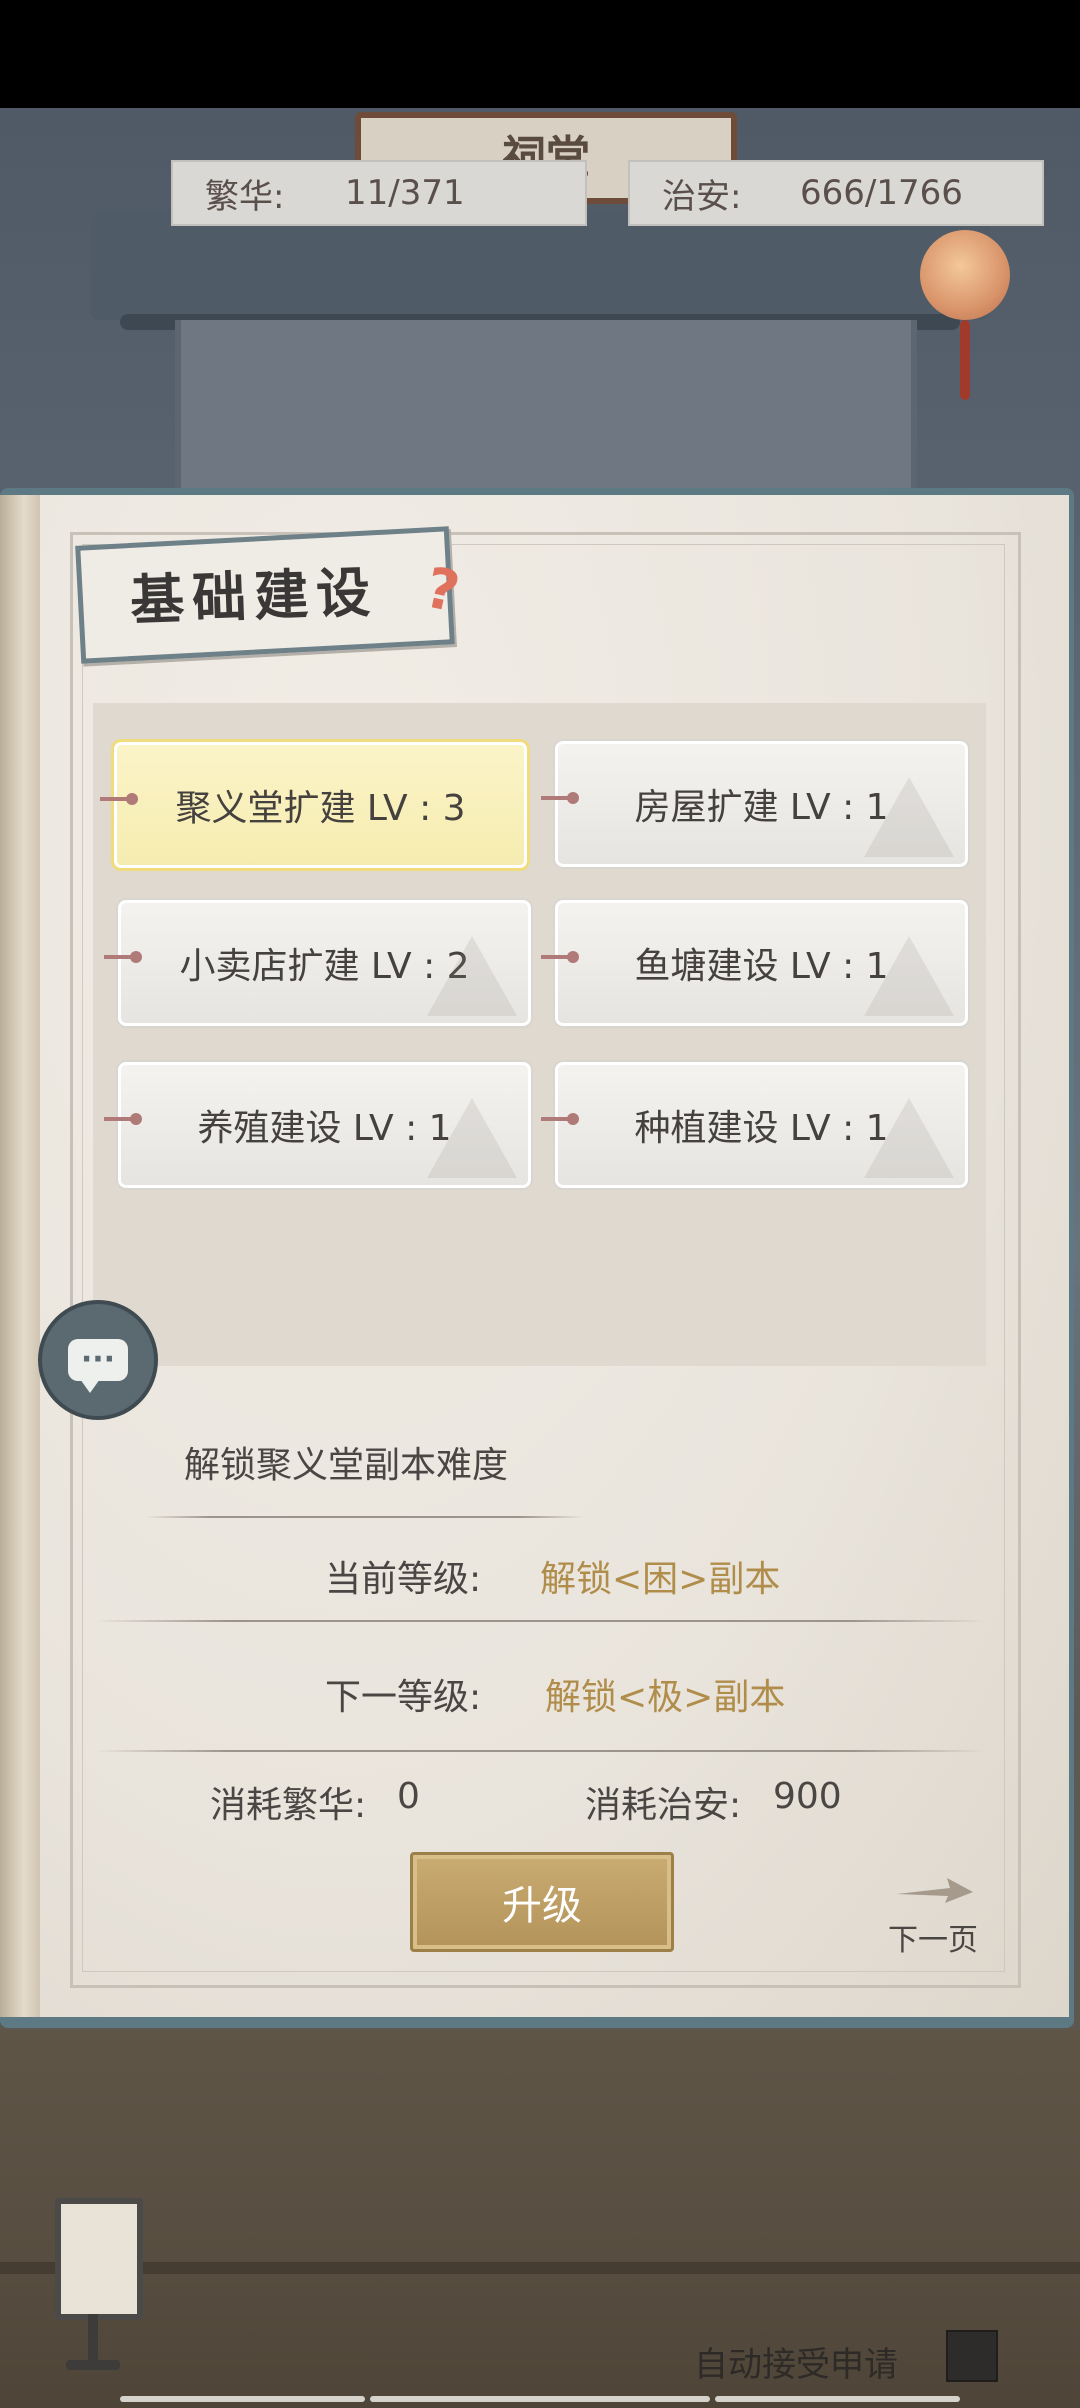  What do you see at coordinates (93, 2365) in the screenshot?
I see `lantern-base` at bounding box center [93, 2365].